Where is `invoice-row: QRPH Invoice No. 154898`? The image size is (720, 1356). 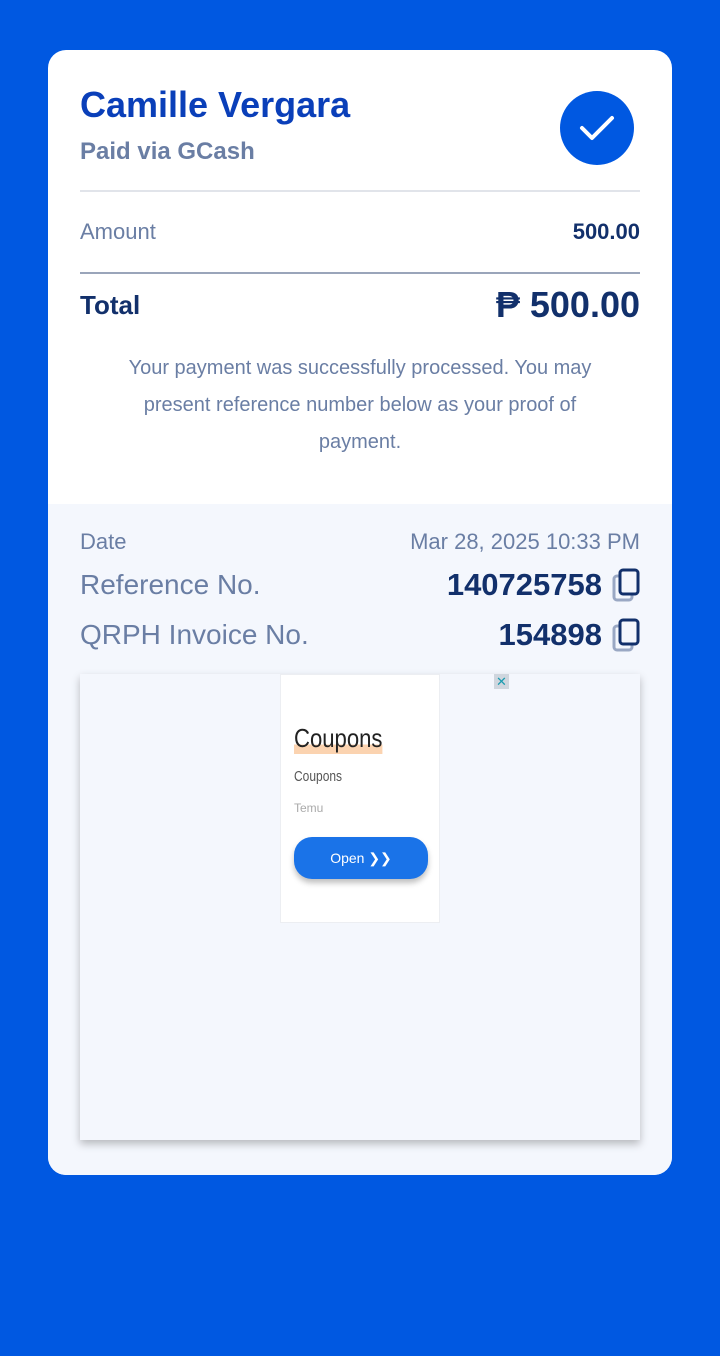
invoice-row: QRPH Invoice No. 154898 is located at coordinates (360, 635).